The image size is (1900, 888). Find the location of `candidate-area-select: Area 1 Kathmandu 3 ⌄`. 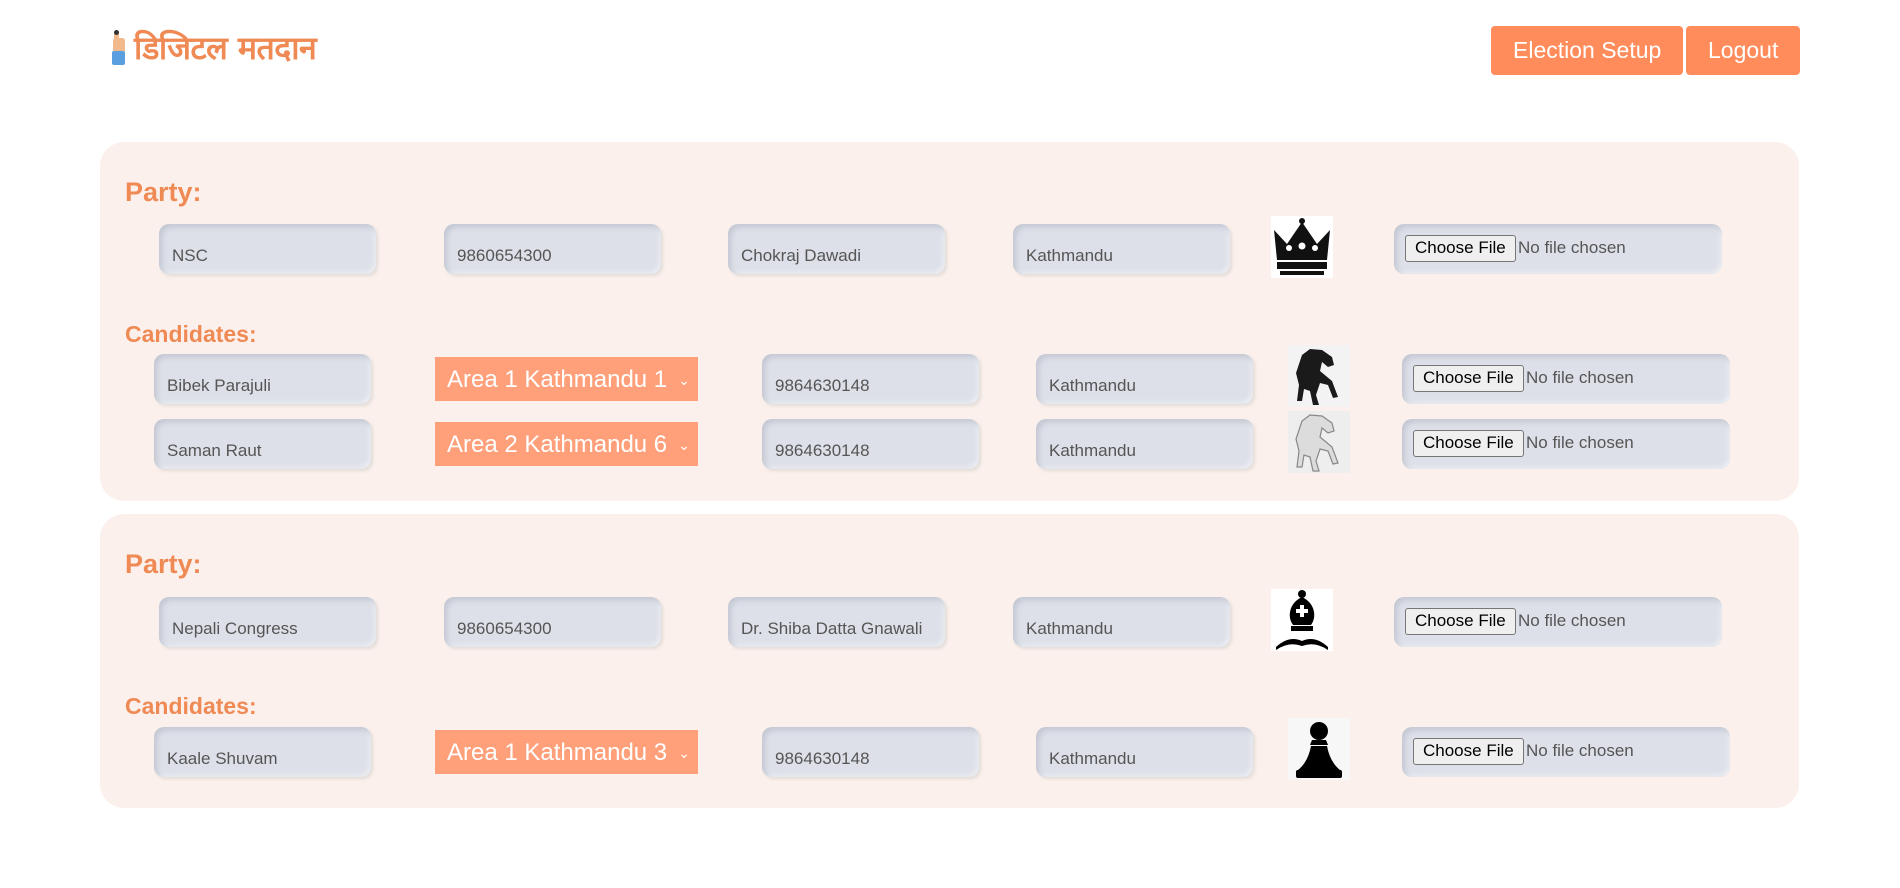

candidate-area-select: Area 1 Kathmandu 3 ⌄ is located at coordinates (566, 752).